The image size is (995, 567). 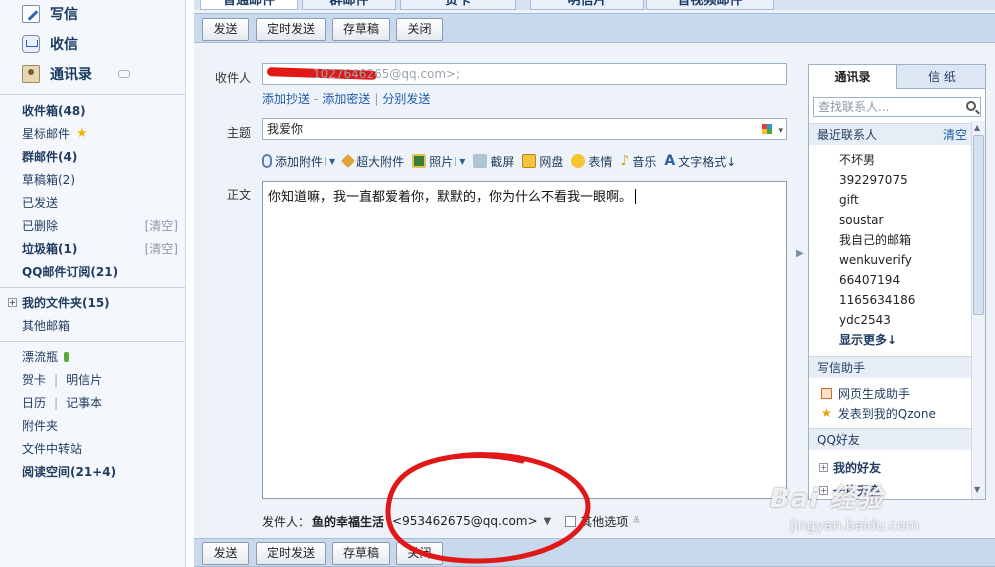 What do you see at coordinates (406, 99) in the screenshot?
I see `separate-send-link: 分别发送` at bounding box center [406, 99].